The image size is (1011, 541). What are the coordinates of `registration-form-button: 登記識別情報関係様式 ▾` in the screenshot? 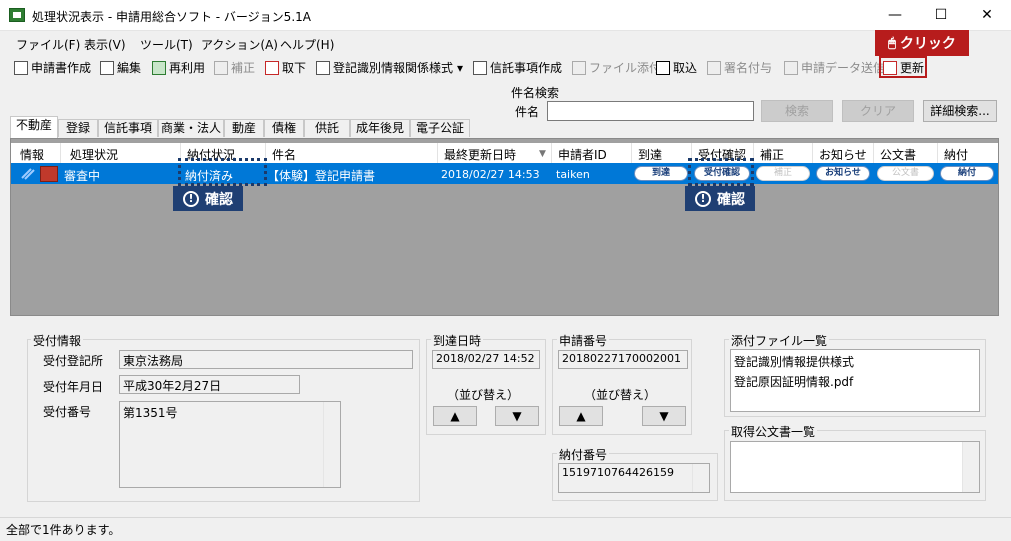 It's located at (389, 67).